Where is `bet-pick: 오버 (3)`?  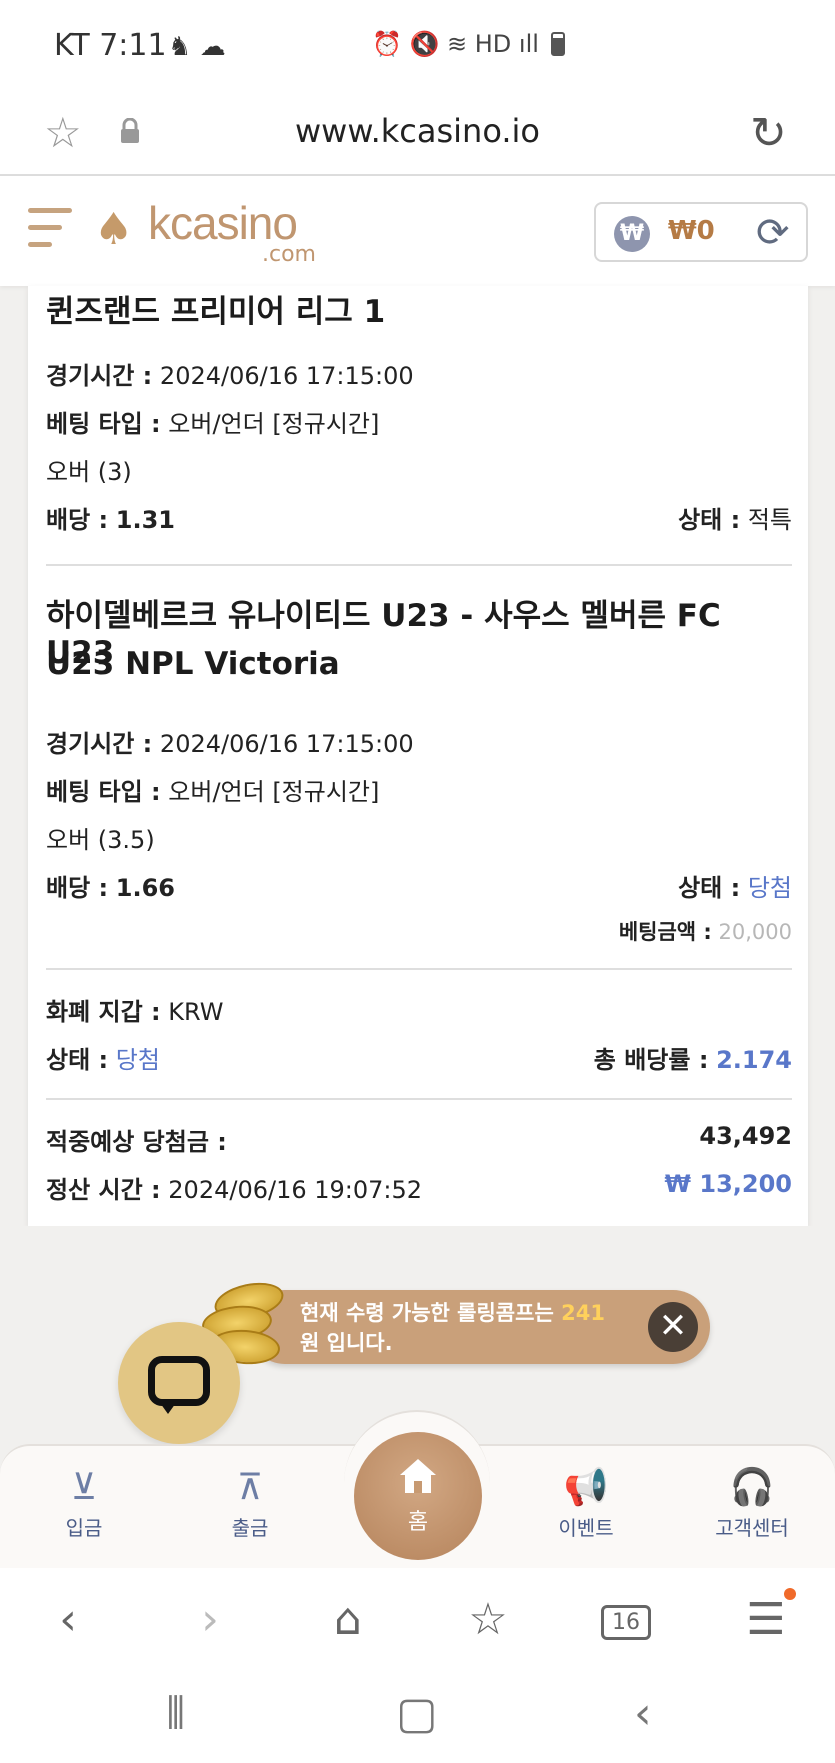 bet-pick: 오버 (3) is located at coordinates (89, 472).